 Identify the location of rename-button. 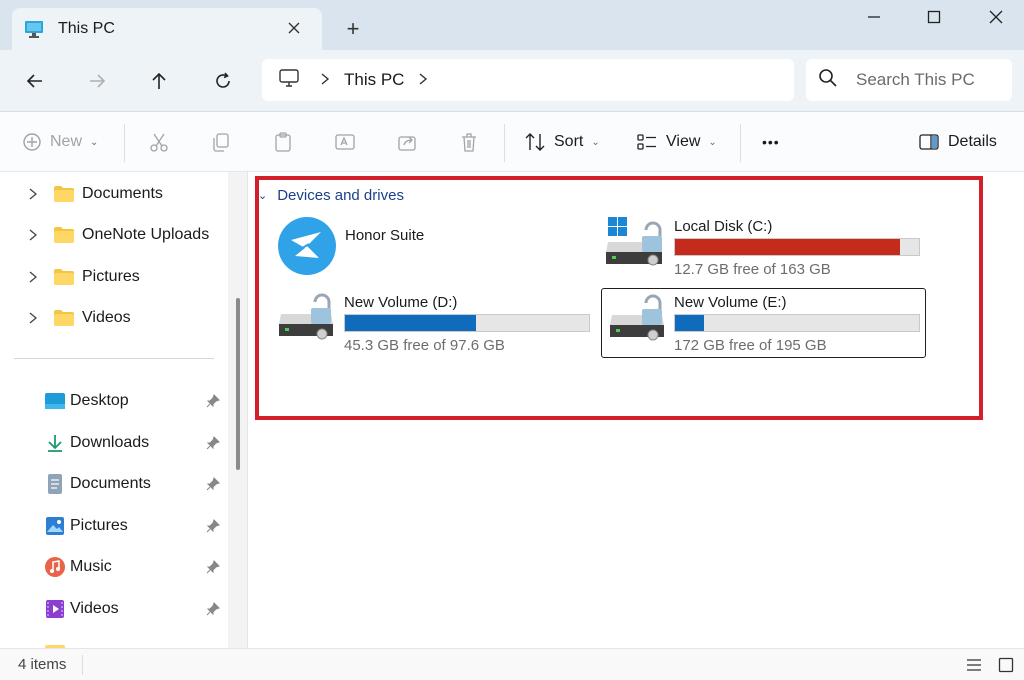
(345, 142).